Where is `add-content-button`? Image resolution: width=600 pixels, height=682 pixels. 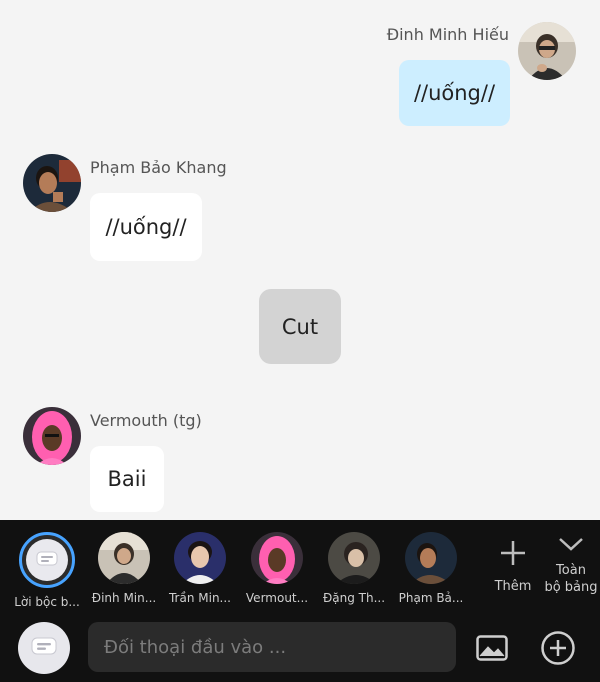
add-content-button is located at coordinates (558, 648).